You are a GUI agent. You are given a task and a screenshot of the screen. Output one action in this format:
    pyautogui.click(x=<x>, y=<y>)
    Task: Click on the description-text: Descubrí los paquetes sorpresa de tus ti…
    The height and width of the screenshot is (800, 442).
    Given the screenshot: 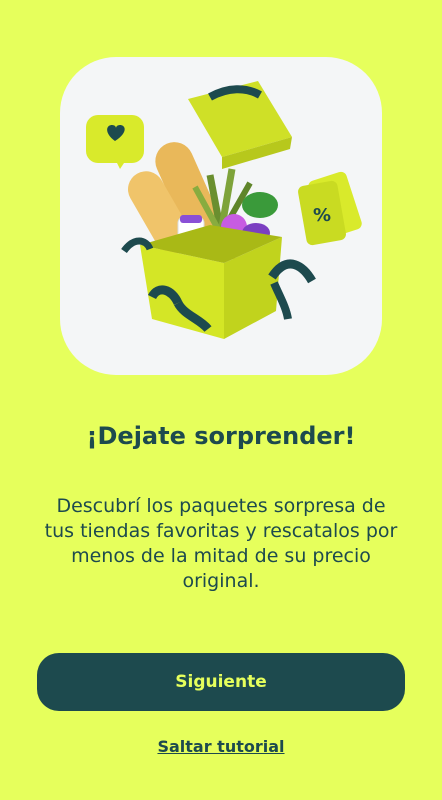 What is the action you would take?
    pyautogui.click(x=221, y=543)
    